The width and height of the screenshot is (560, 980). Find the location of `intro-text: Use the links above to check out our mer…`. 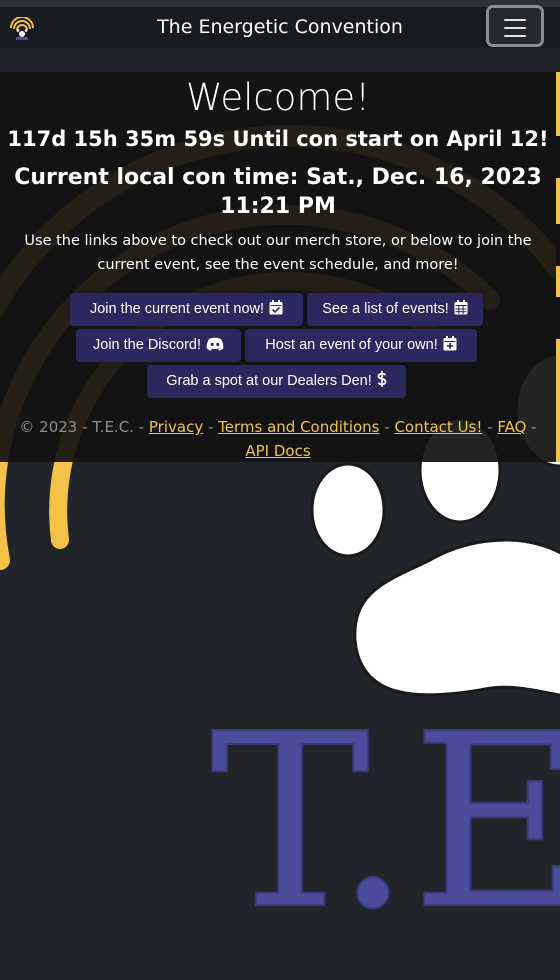

intro-text: Use the links above to check out our mer… is located at coordinates (278, 253).